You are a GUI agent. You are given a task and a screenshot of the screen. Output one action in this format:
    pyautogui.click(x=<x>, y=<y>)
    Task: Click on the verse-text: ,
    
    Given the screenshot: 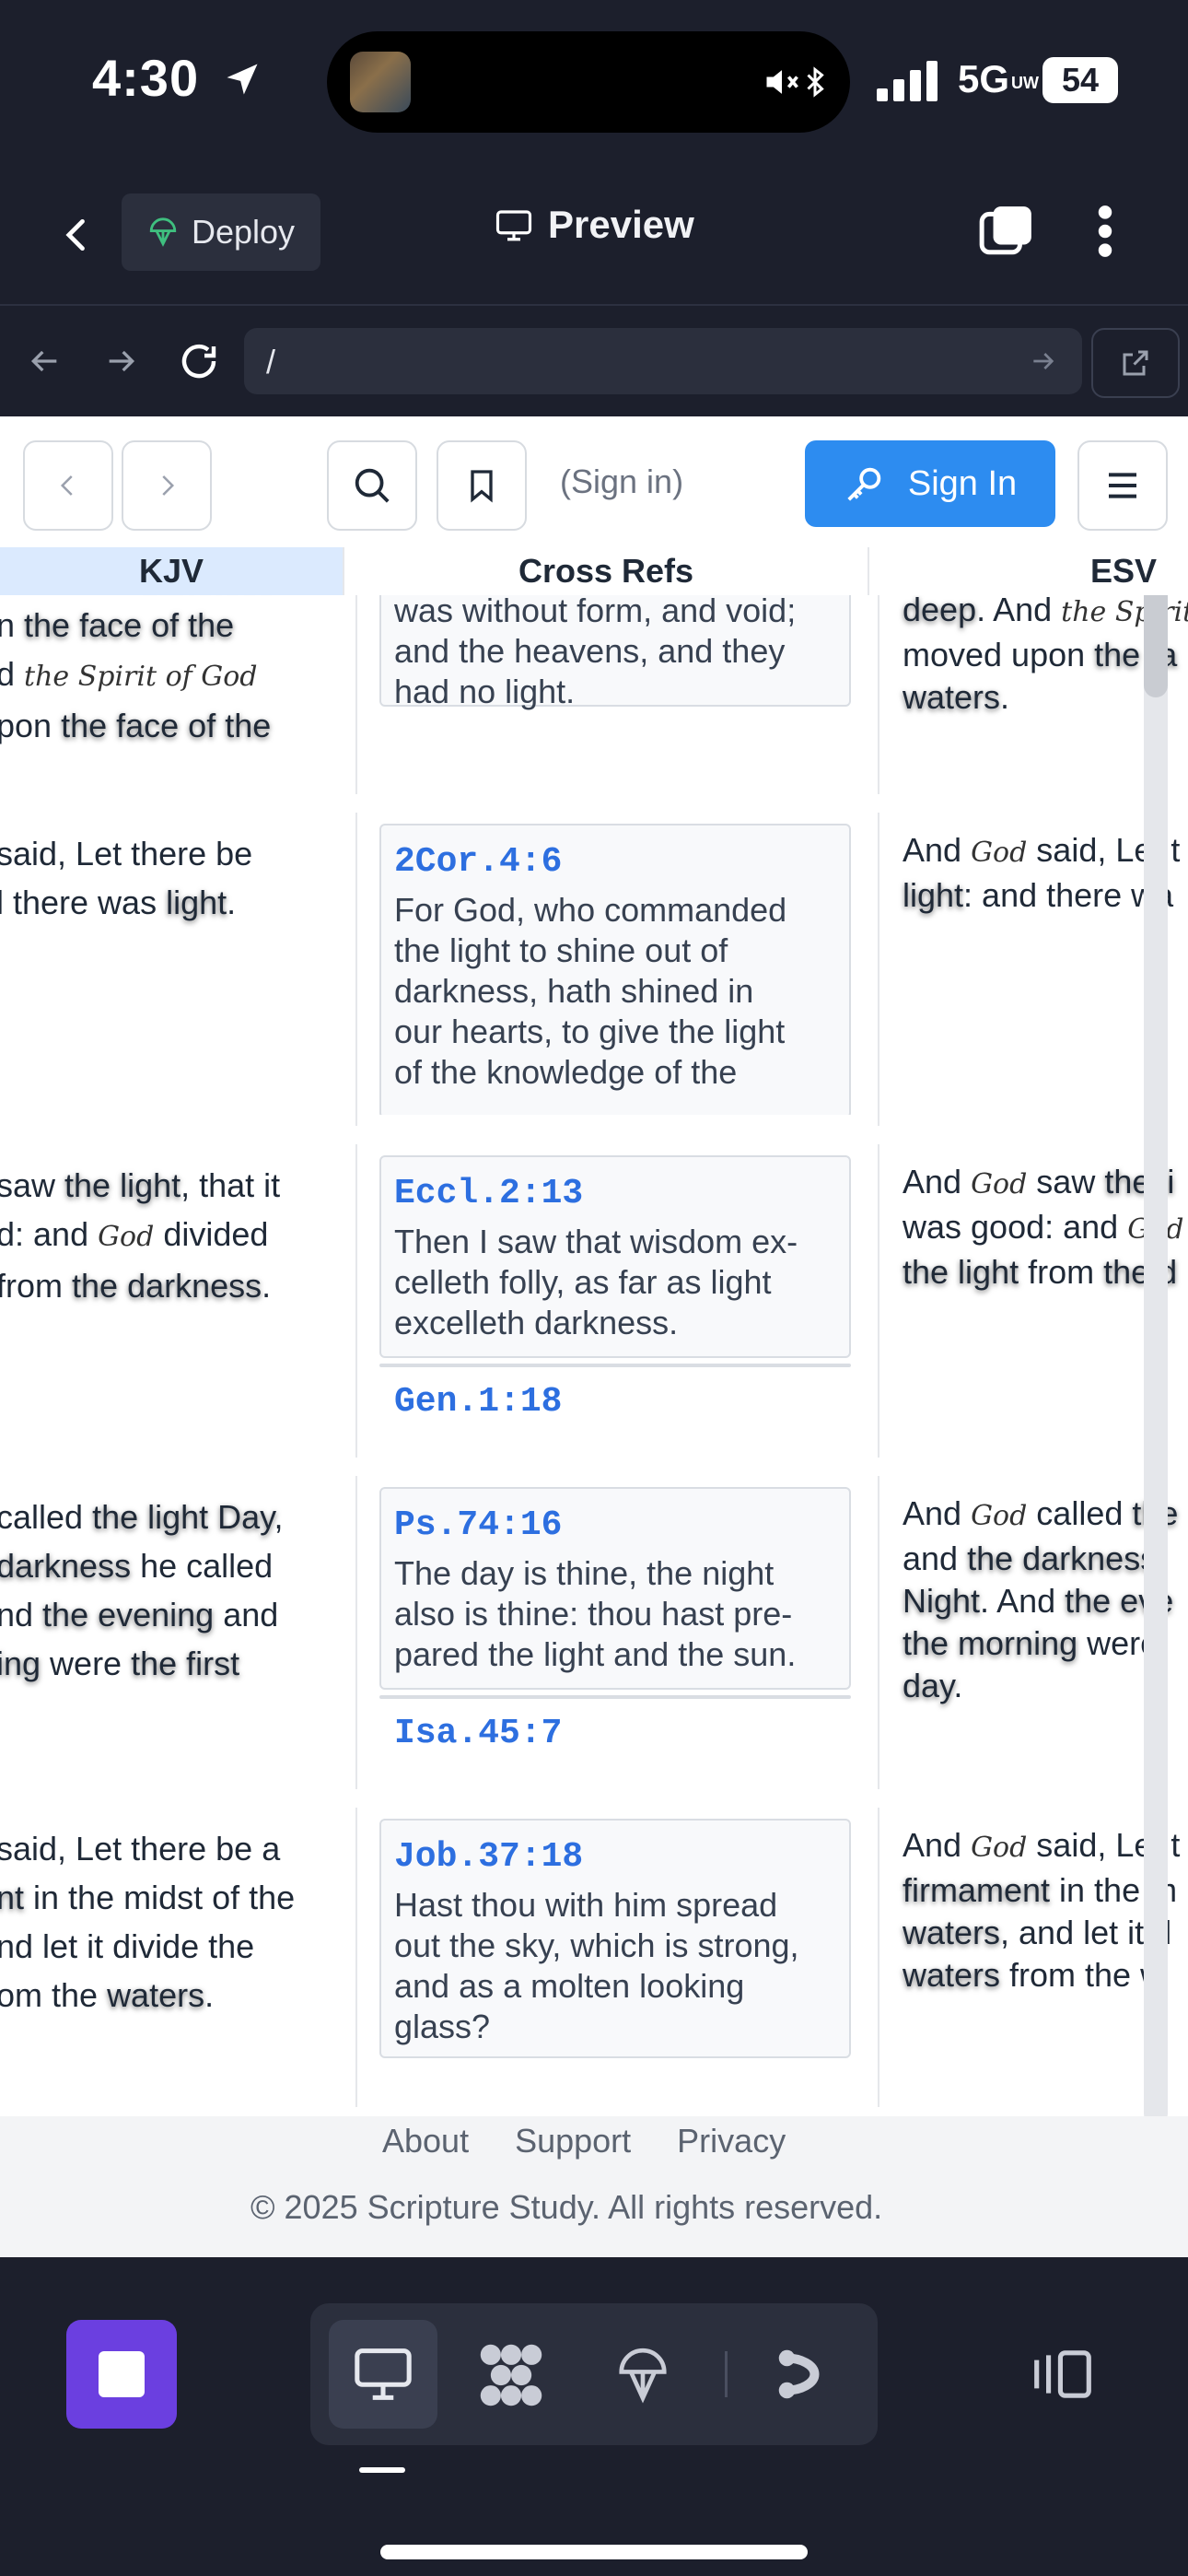 What is the action you would take?
    pyautogui.click(x=279, y=1517)
    